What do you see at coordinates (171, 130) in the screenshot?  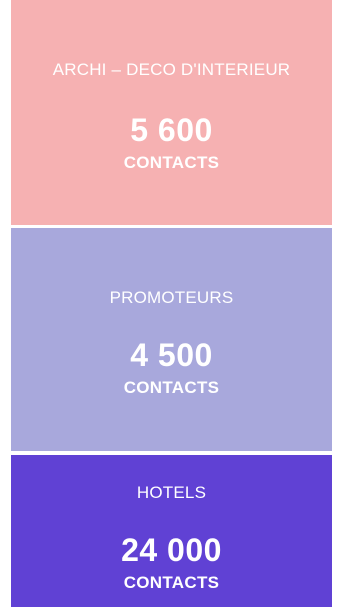 I see `card-count: 5 600` at bounding box center [171, 130].